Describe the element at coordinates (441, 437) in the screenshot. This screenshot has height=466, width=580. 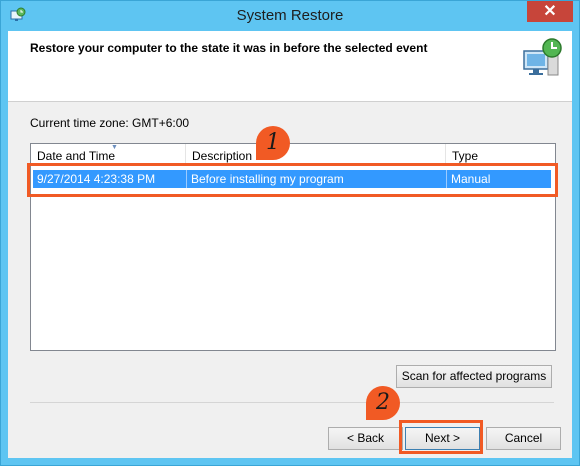
I see `annotation-highlight-next-button` at that location.